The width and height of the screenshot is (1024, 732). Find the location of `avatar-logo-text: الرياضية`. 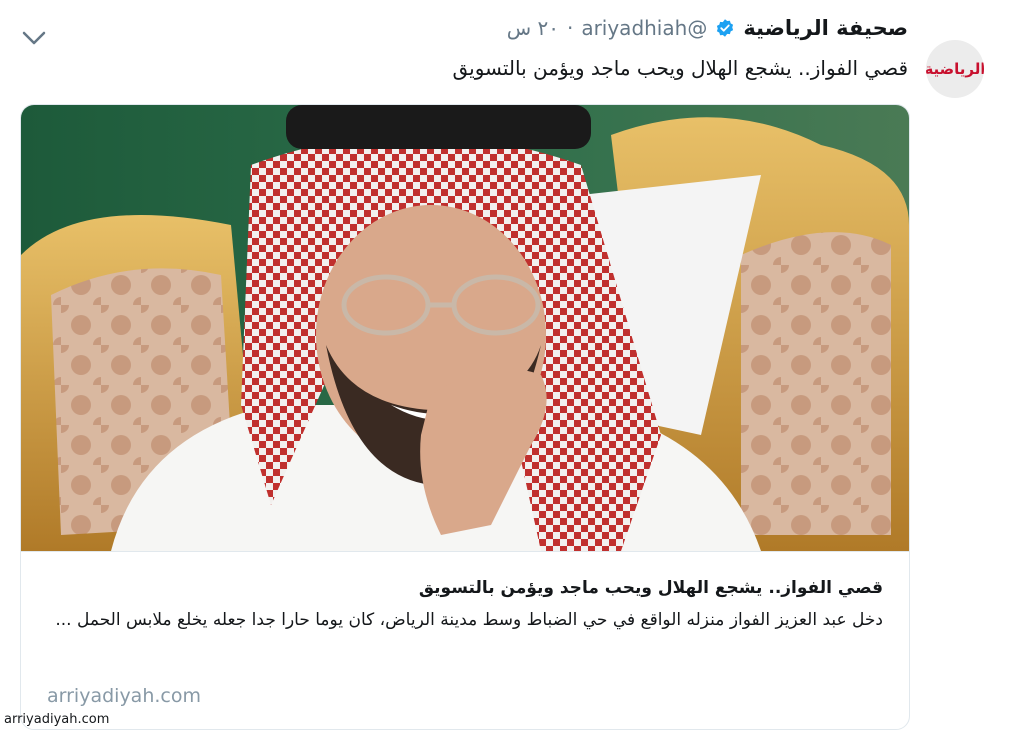

avatar-logo-text: الرياضية is located at coordinates (955, 69).